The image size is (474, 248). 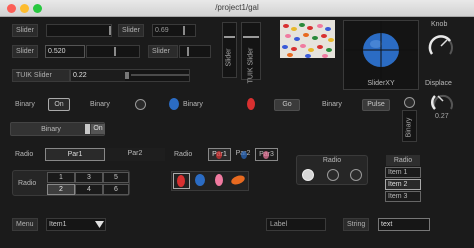 I want to click on slider-3-track, so click(x=113, y=51).